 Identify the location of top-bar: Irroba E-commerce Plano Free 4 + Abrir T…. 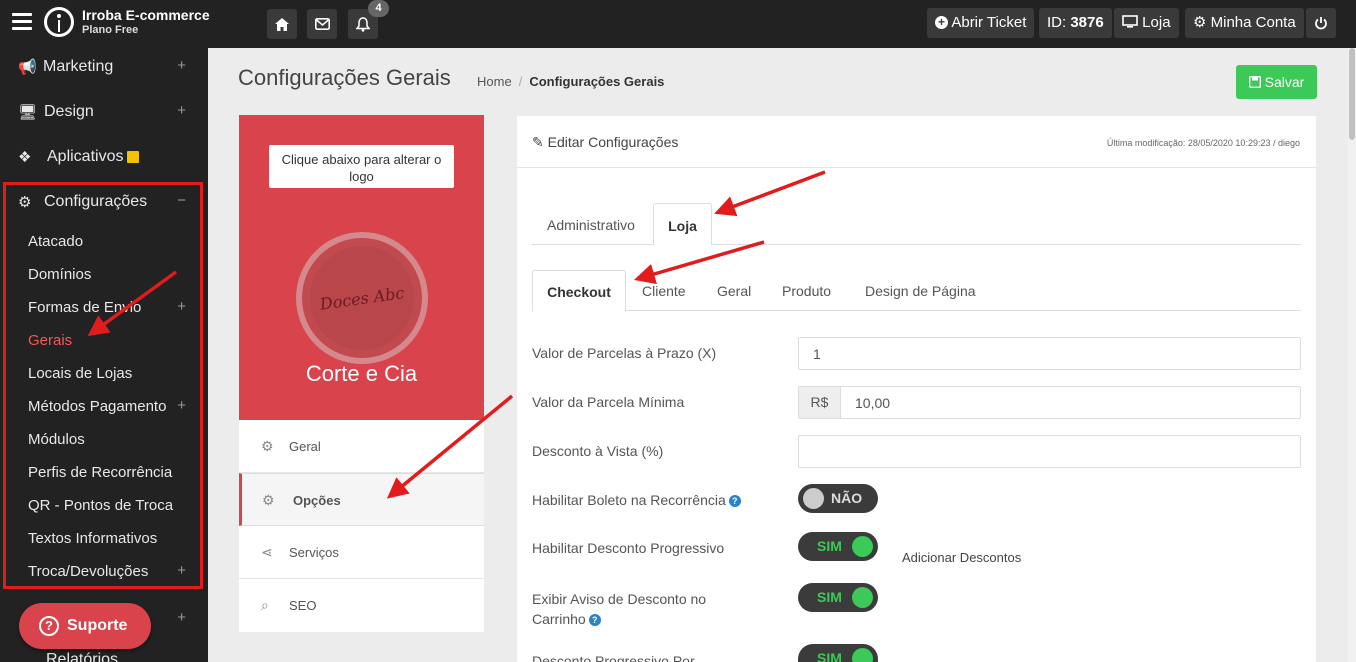
(678, 24).